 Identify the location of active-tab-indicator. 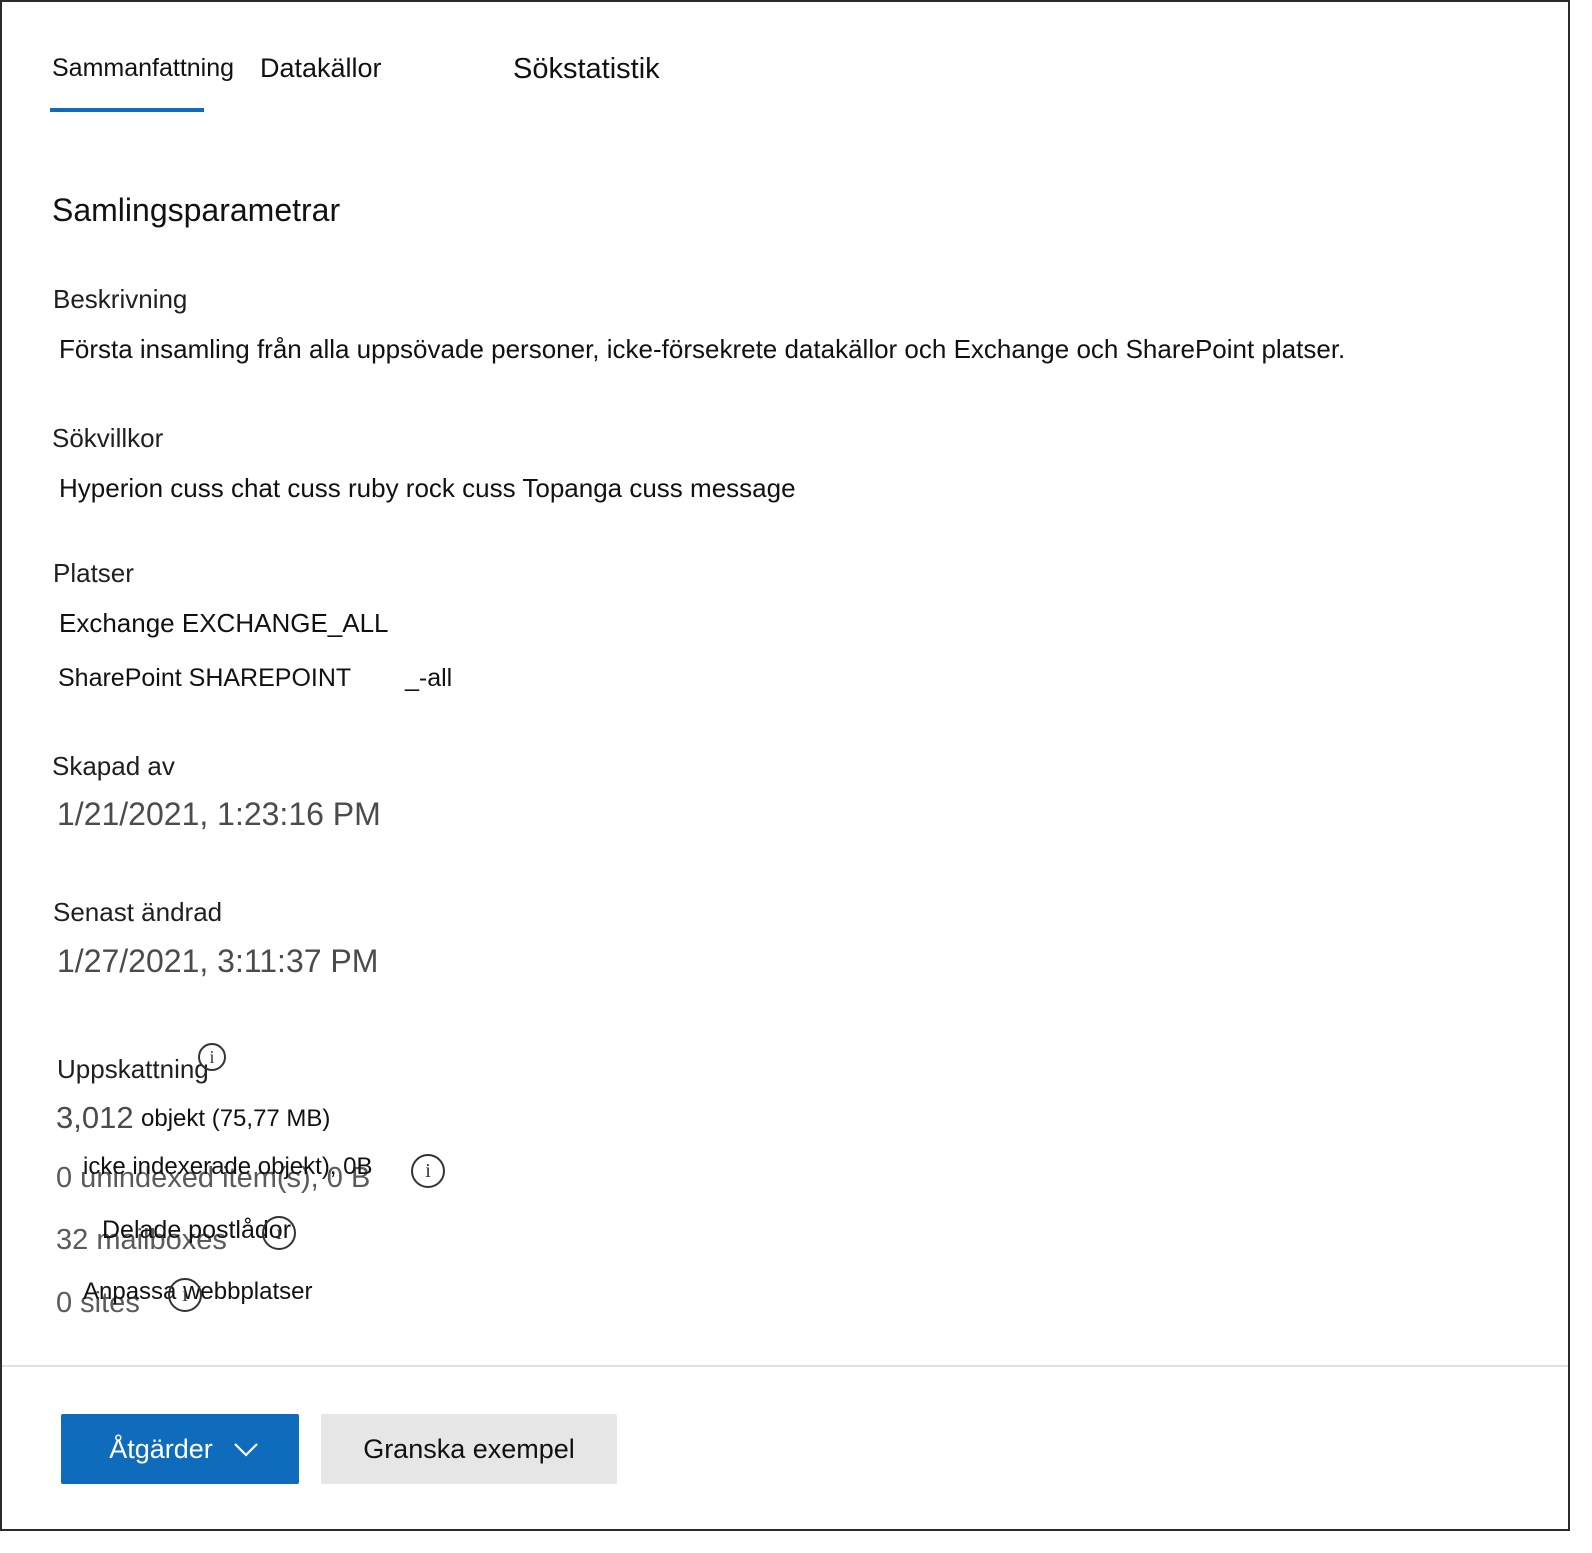
(127, 110).